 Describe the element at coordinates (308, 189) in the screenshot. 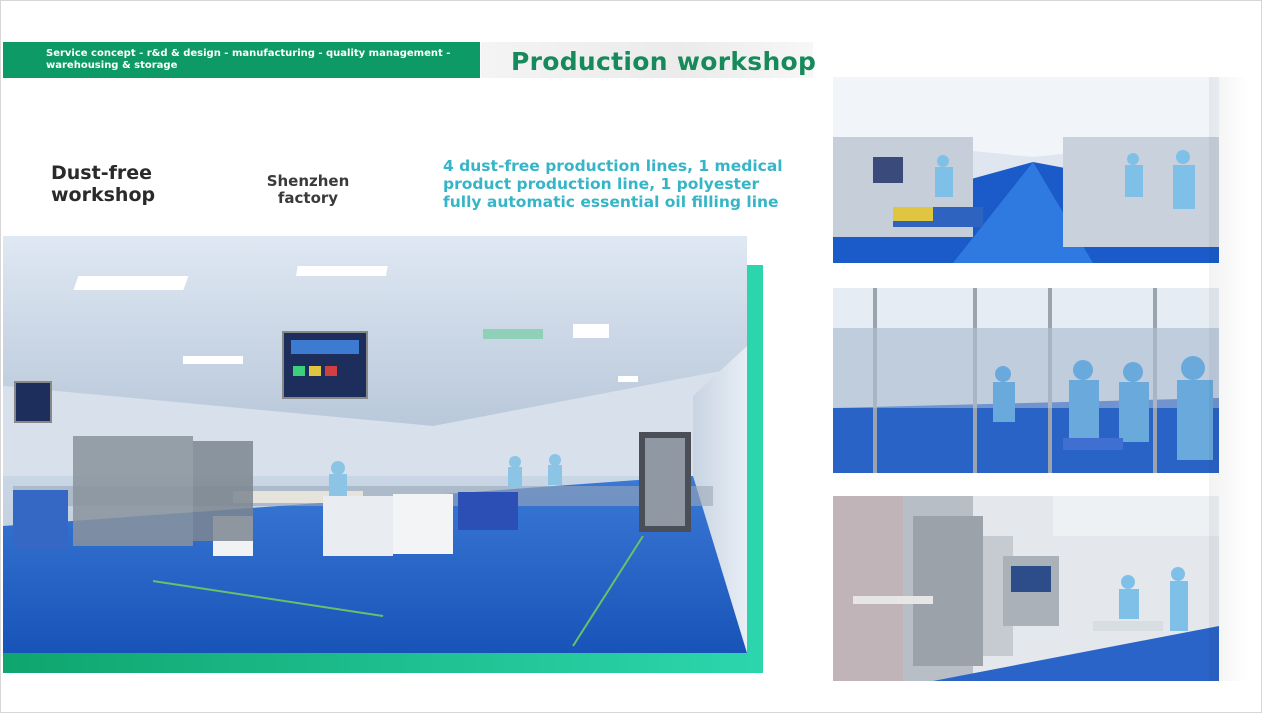

I see `factory-label: Shenzhen factory` at that location.